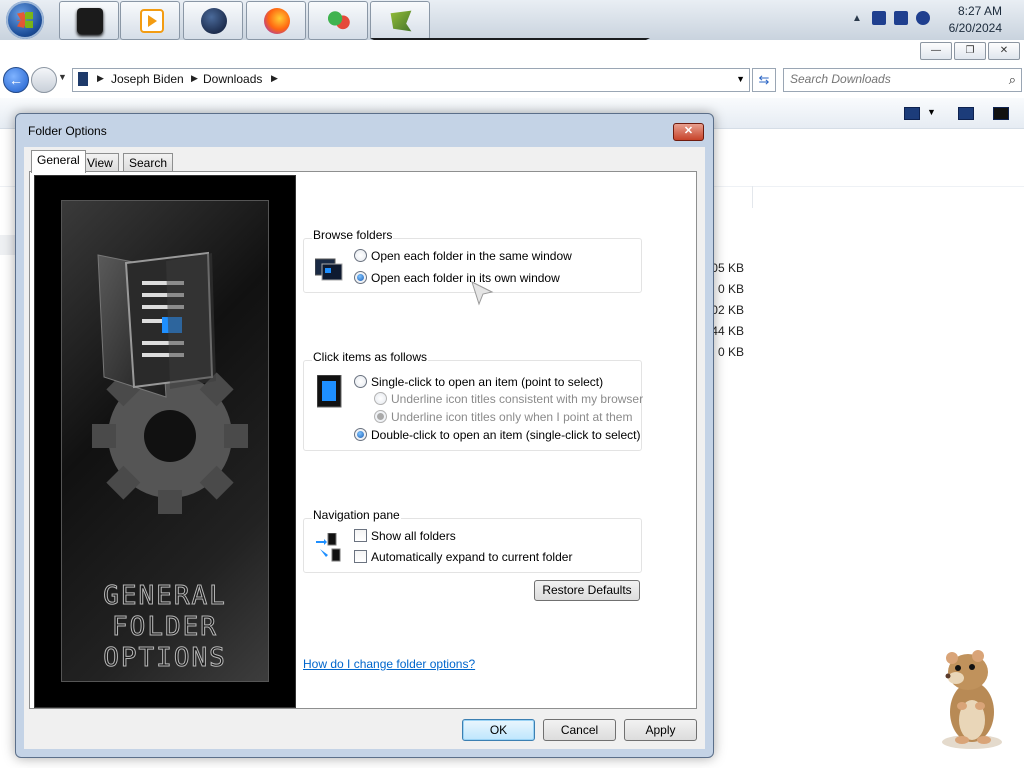 The height and width of the screenshot is (768, 1024). What do you see at coordinates (411, 80) in the screenshot?
I see `address-bar: ▶ Joseph Biden ▶ Downloads ▶ ▼` at bounding box center [411, 80].